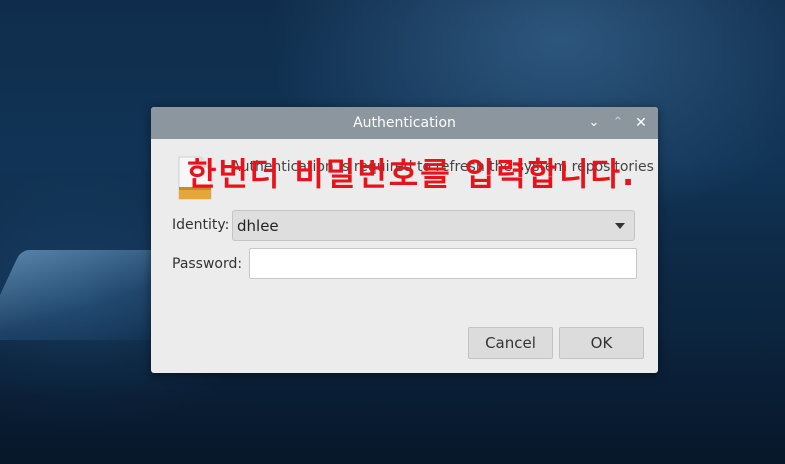  I want to click on identity-value: dhlee, so click(258, 226).